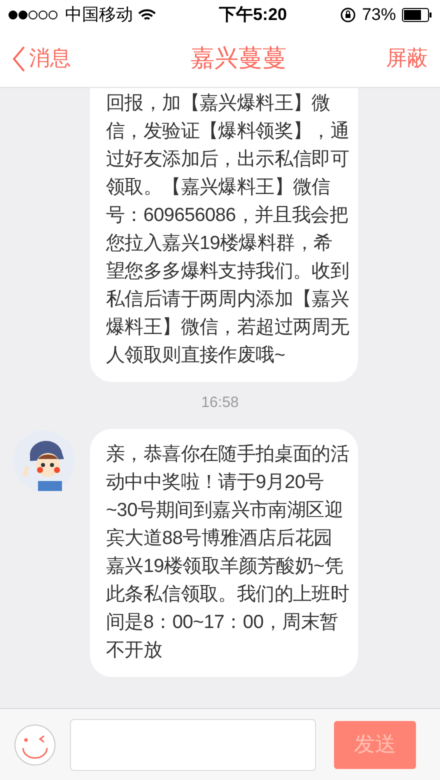 Image resolution: width=440 pixels, height=780 pixels. What do you see at coordinates (35, 745) in the screenshot?
I see `emoji-wink-icon` at bounding box center [35, 745].